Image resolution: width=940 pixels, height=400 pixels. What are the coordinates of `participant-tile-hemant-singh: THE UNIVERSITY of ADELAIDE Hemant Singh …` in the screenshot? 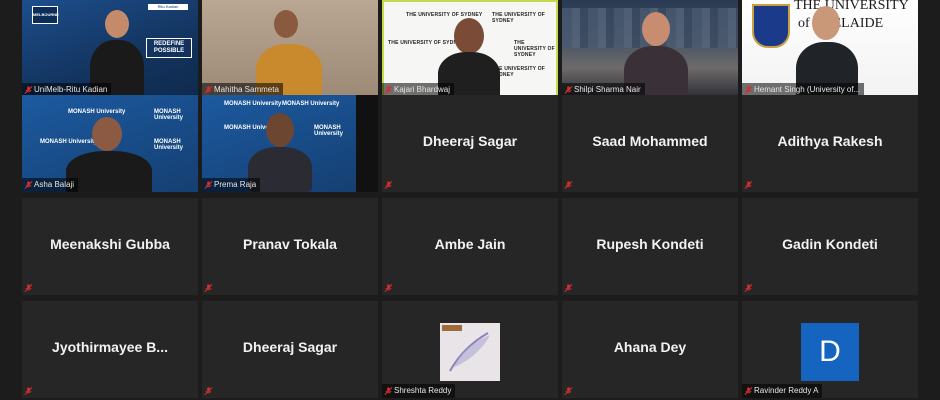 It's located at (830, 48).